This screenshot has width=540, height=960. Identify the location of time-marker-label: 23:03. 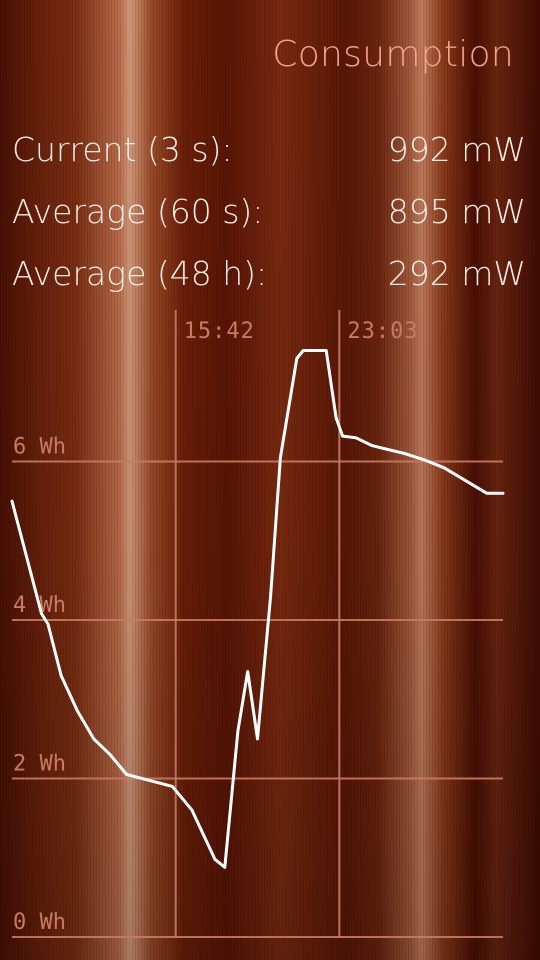
(382, 331).